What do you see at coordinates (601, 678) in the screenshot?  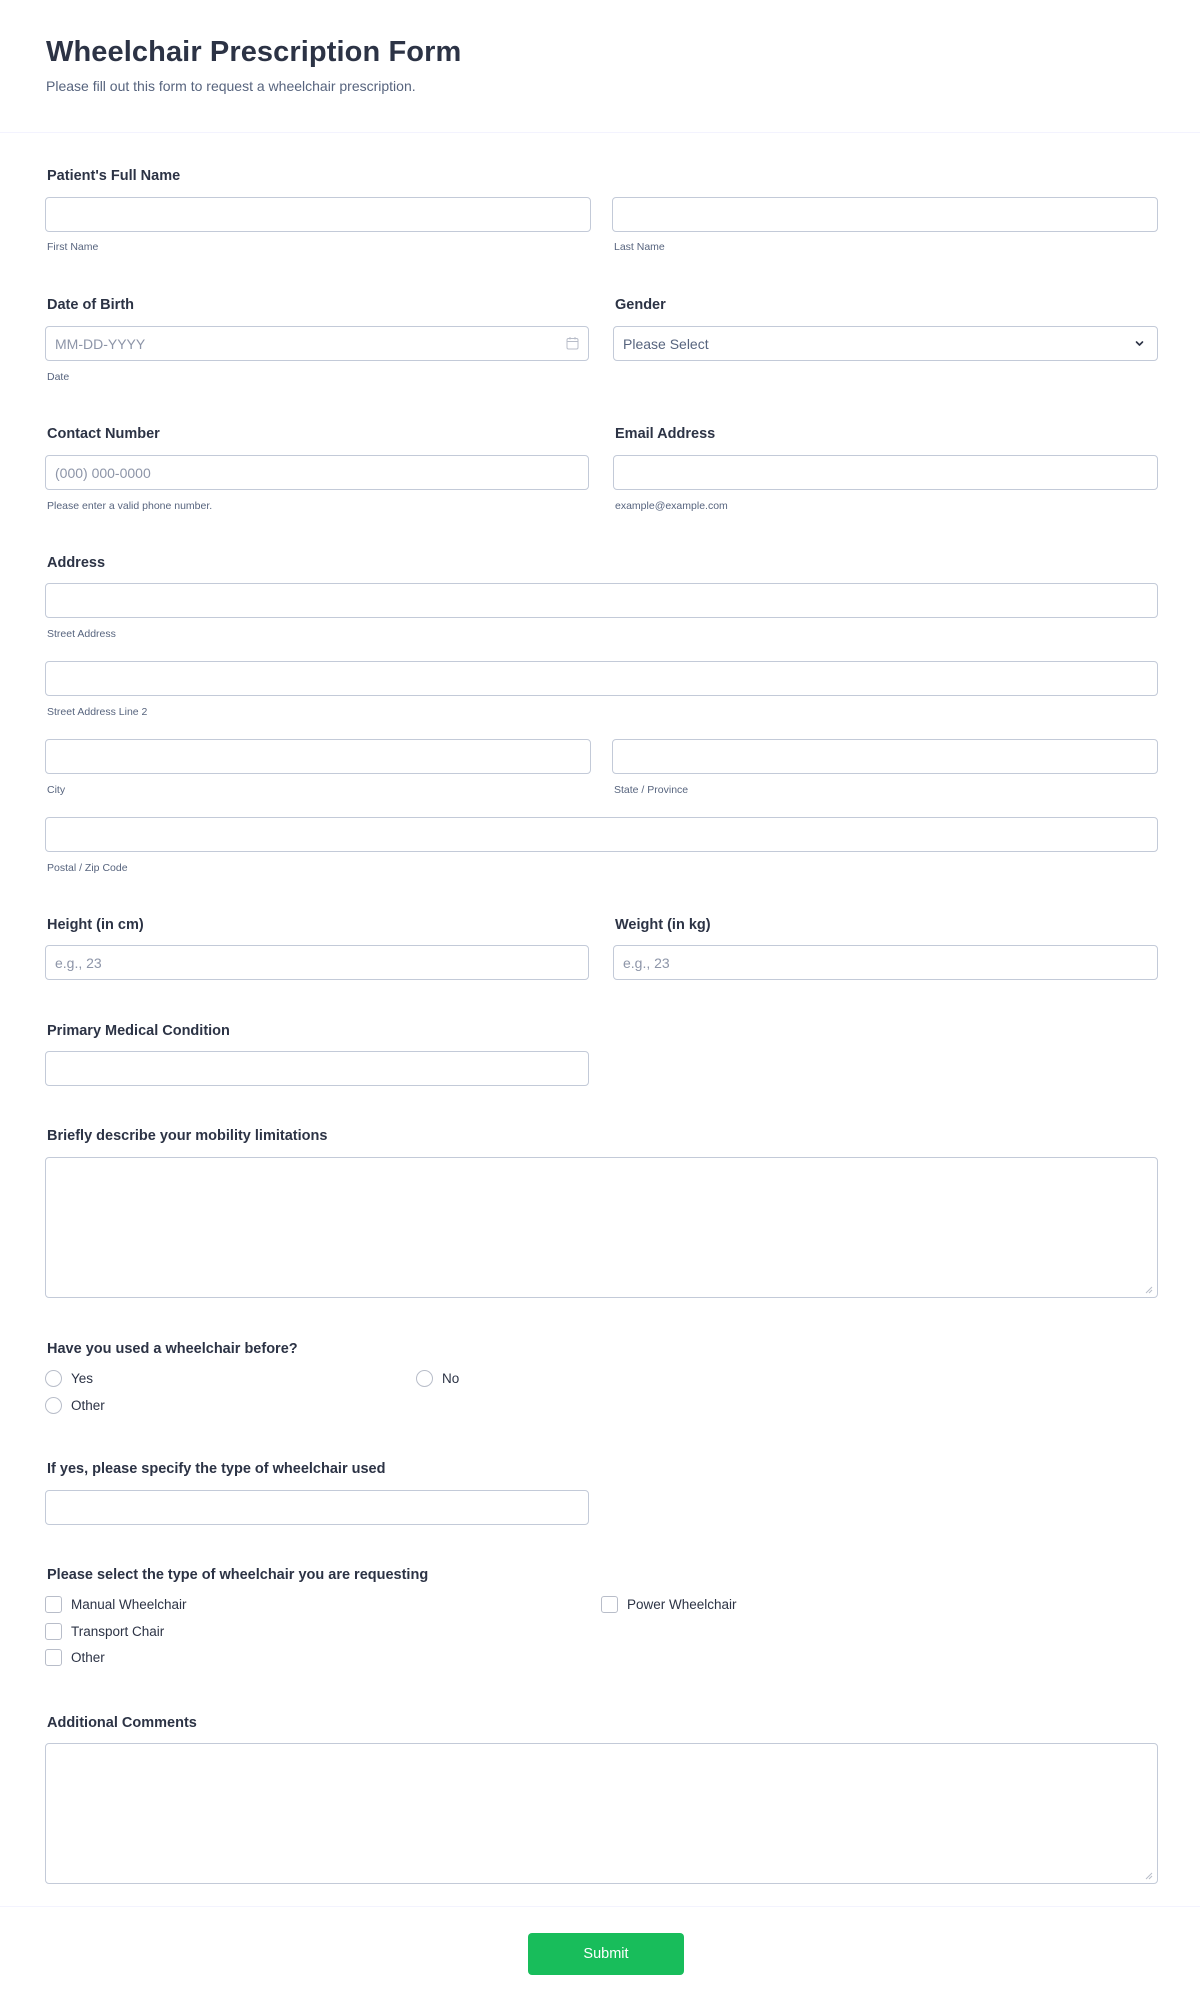 I see `street-address-line2-input` at bounding box center [601, 678].